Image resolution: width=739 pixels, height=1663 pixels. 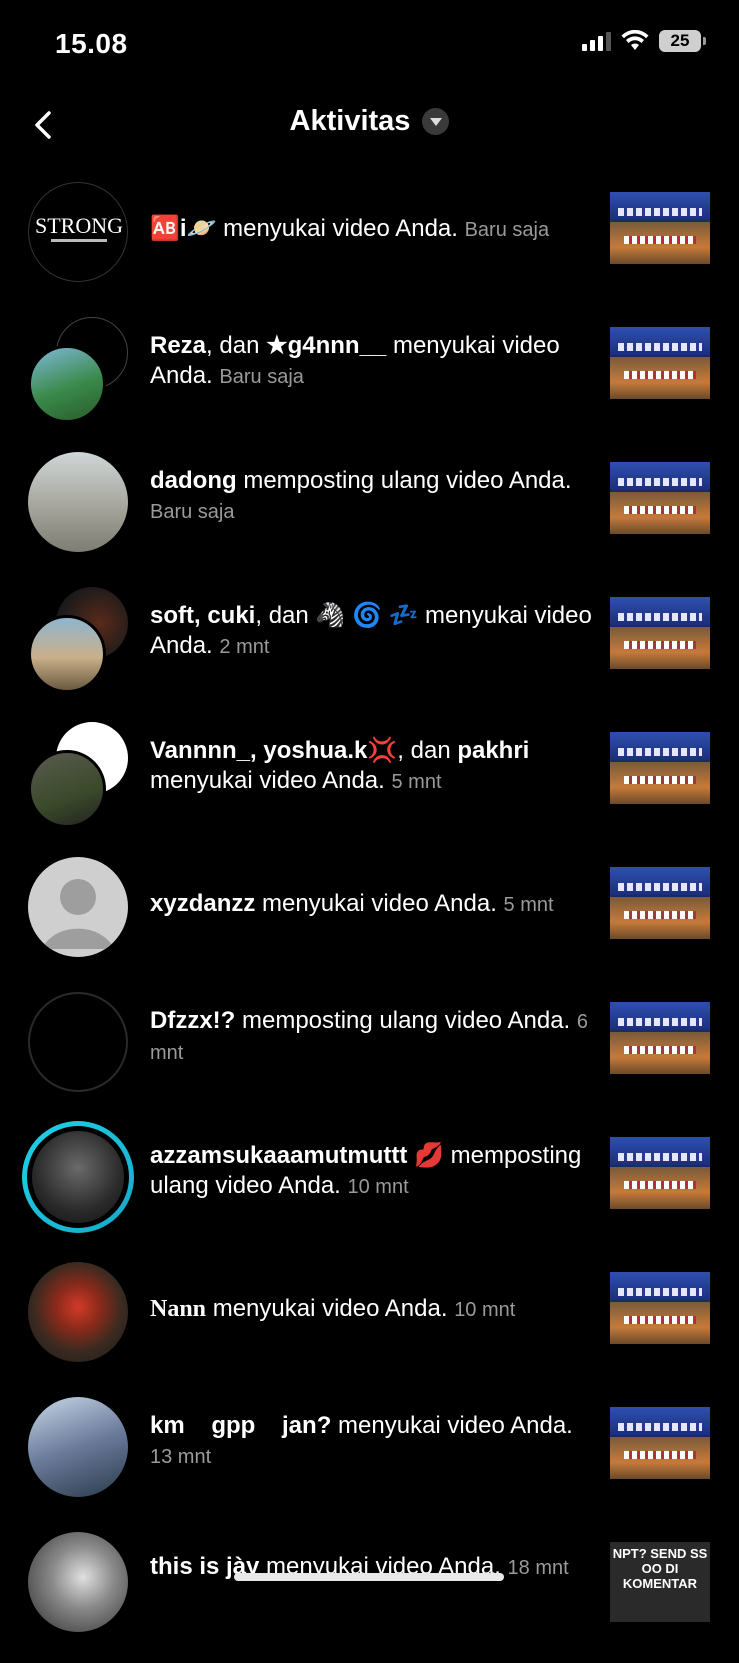 I want to click on status-icons: 25, so click(x=644, y=41).